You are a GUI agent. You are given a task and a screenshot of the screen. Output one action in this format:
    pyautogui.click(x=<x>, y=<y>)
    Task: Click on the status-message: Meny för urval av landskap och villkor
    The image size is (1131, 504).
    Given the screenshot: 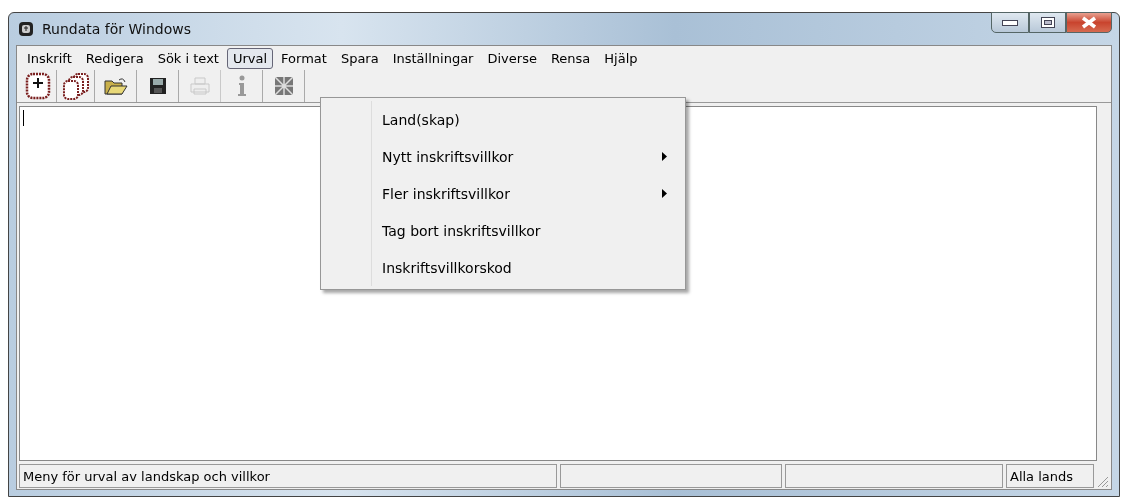 What is the action you would take?
    pyautogui.click(x=288, y=476)
    